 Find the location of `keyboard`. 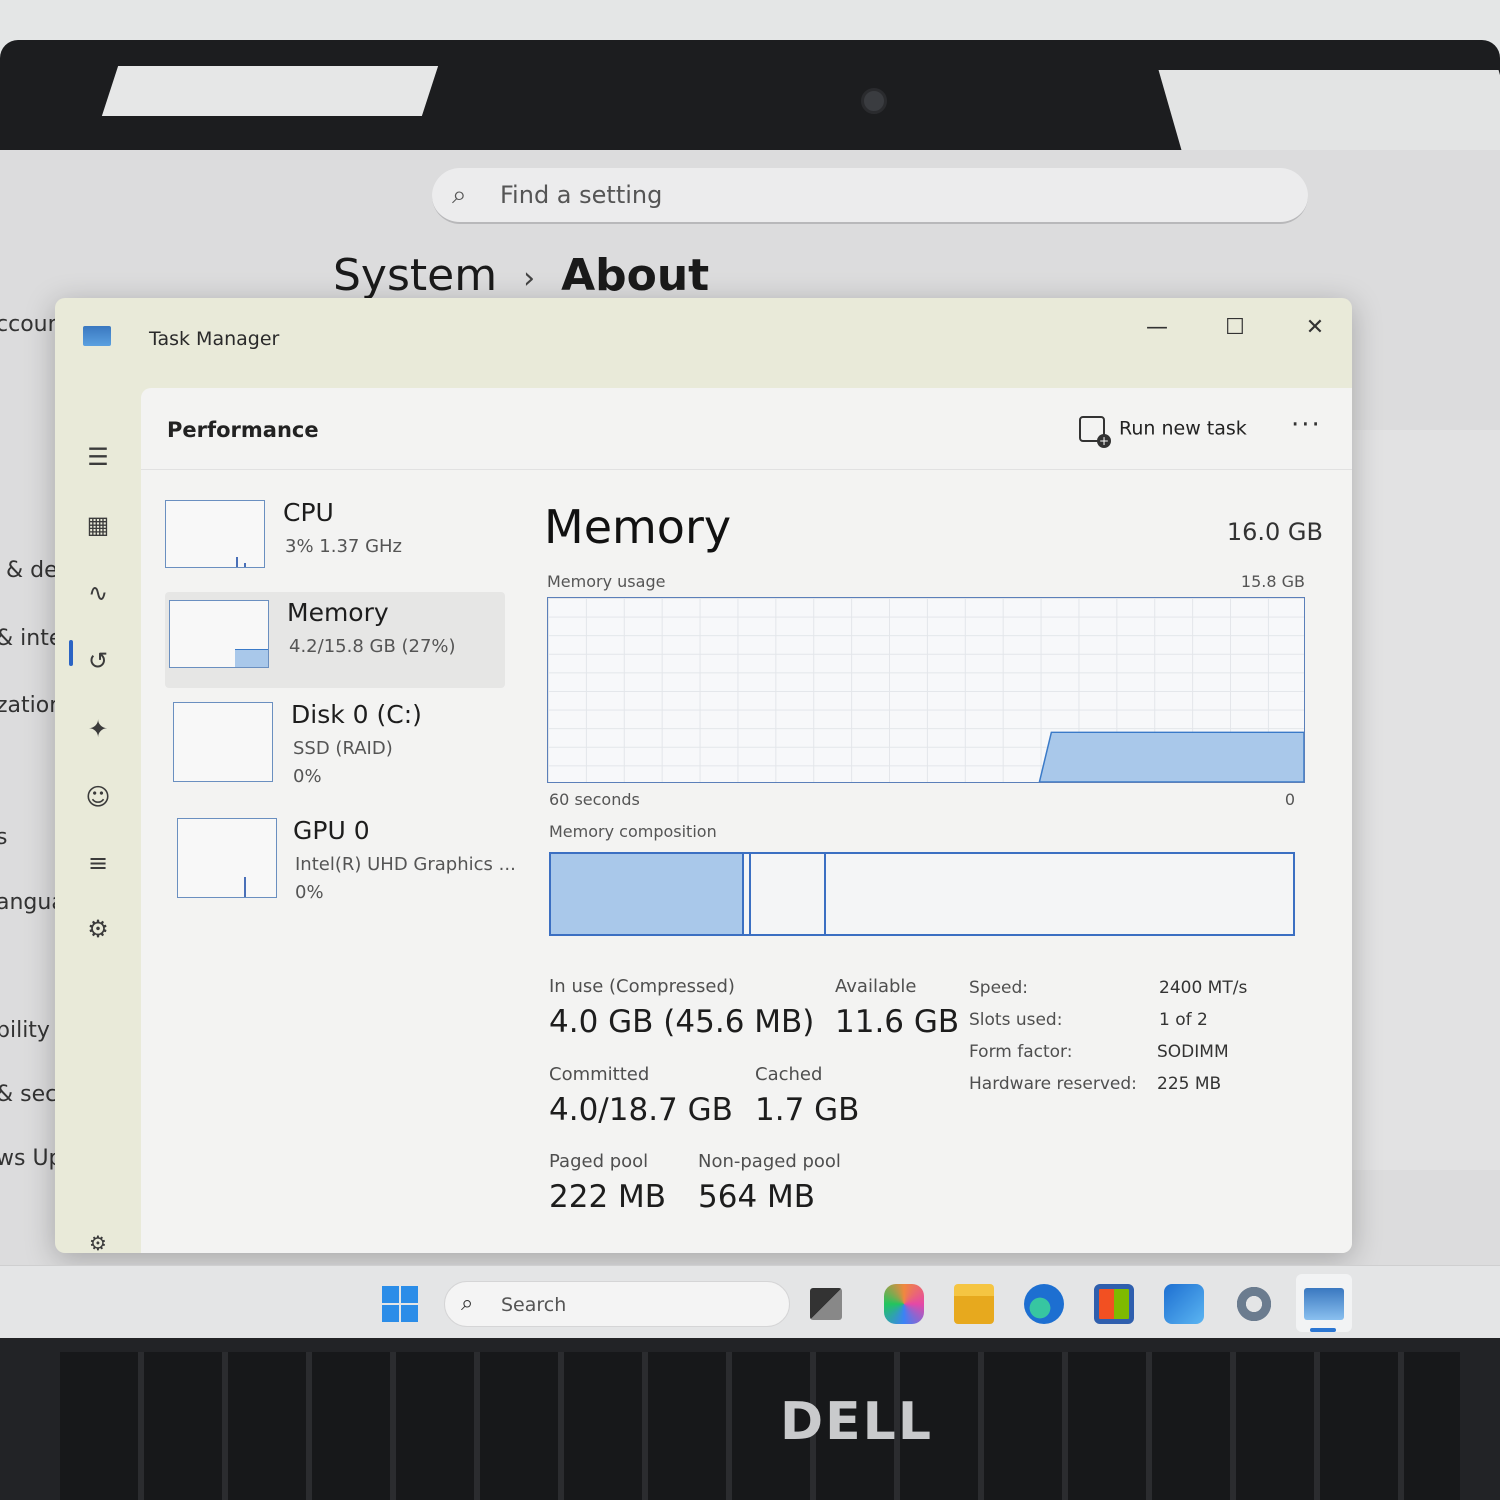

keyboard is located at coordinates (760, 1426).